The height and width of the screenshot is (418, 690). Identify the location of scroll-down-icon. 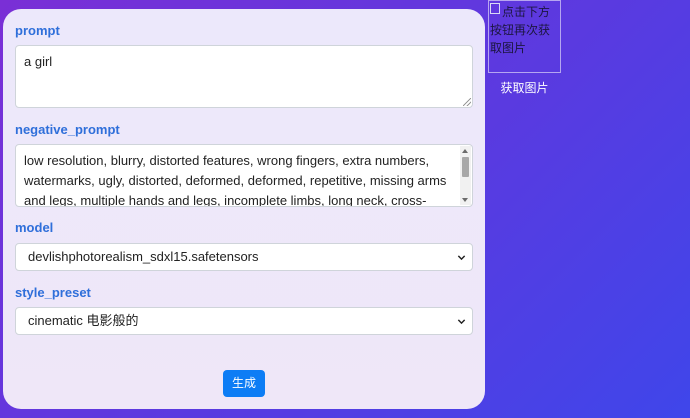
(465, 200).